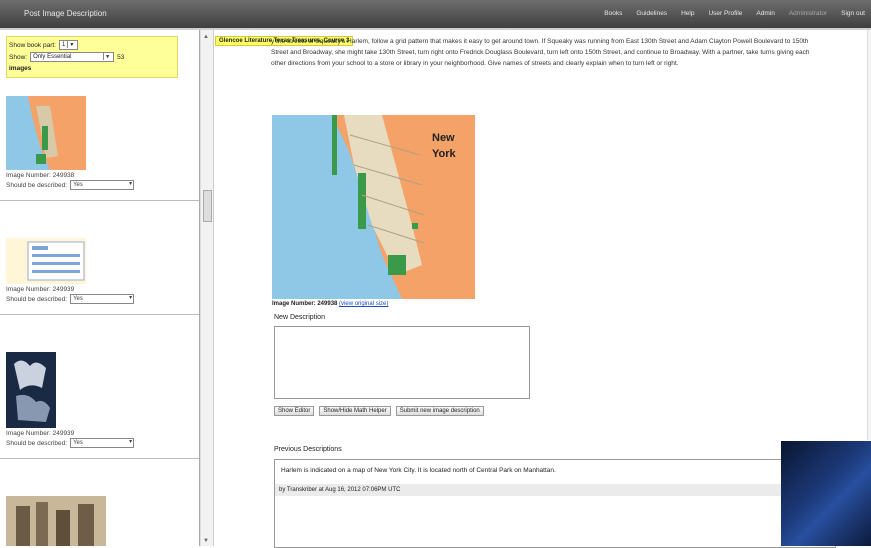 The height and width of the screenshot is (548, 871). Describe the element at coordinates (853, 13) in the screenshot. I see `nav-sign-out: Sign out` at that location.